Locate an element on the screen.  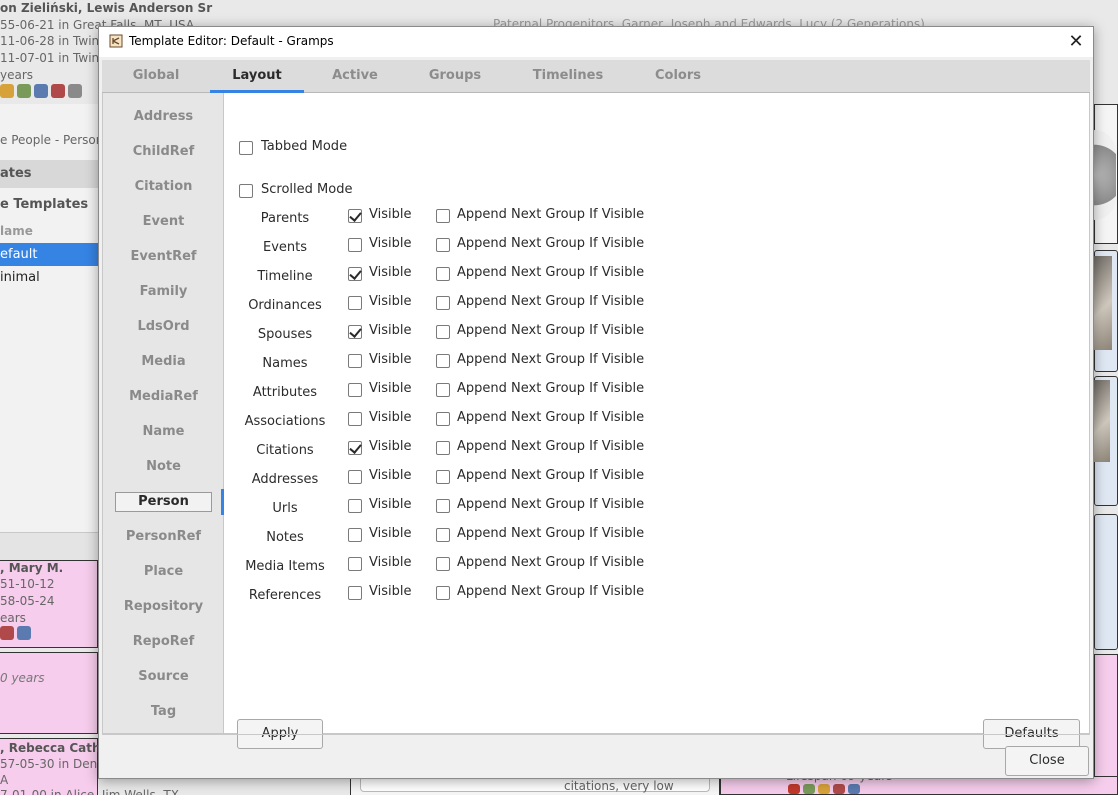
sidebar-item-media: Media is located at coordinates (163, 362).